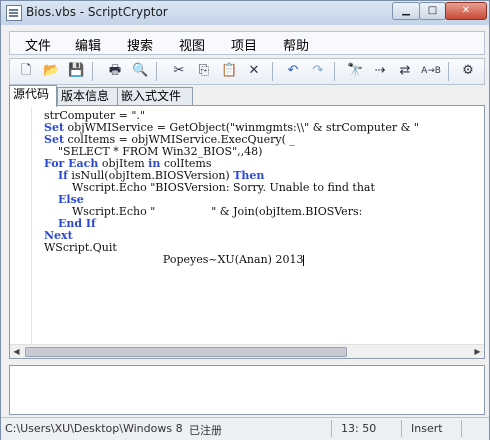 This screenshot has height=440, width=490. I want to click on window-title: Bios.vbs - ScriptCryptor, so click(97, 12).